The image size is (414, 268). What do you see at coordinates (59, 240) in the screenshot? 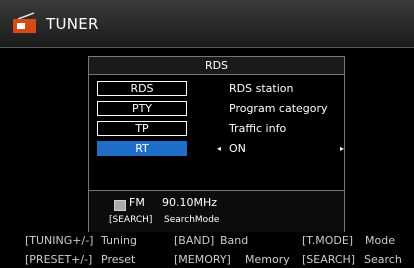
I see `guide-tuning-key: [TUNING+/-]` at bounding box center [59, 240].